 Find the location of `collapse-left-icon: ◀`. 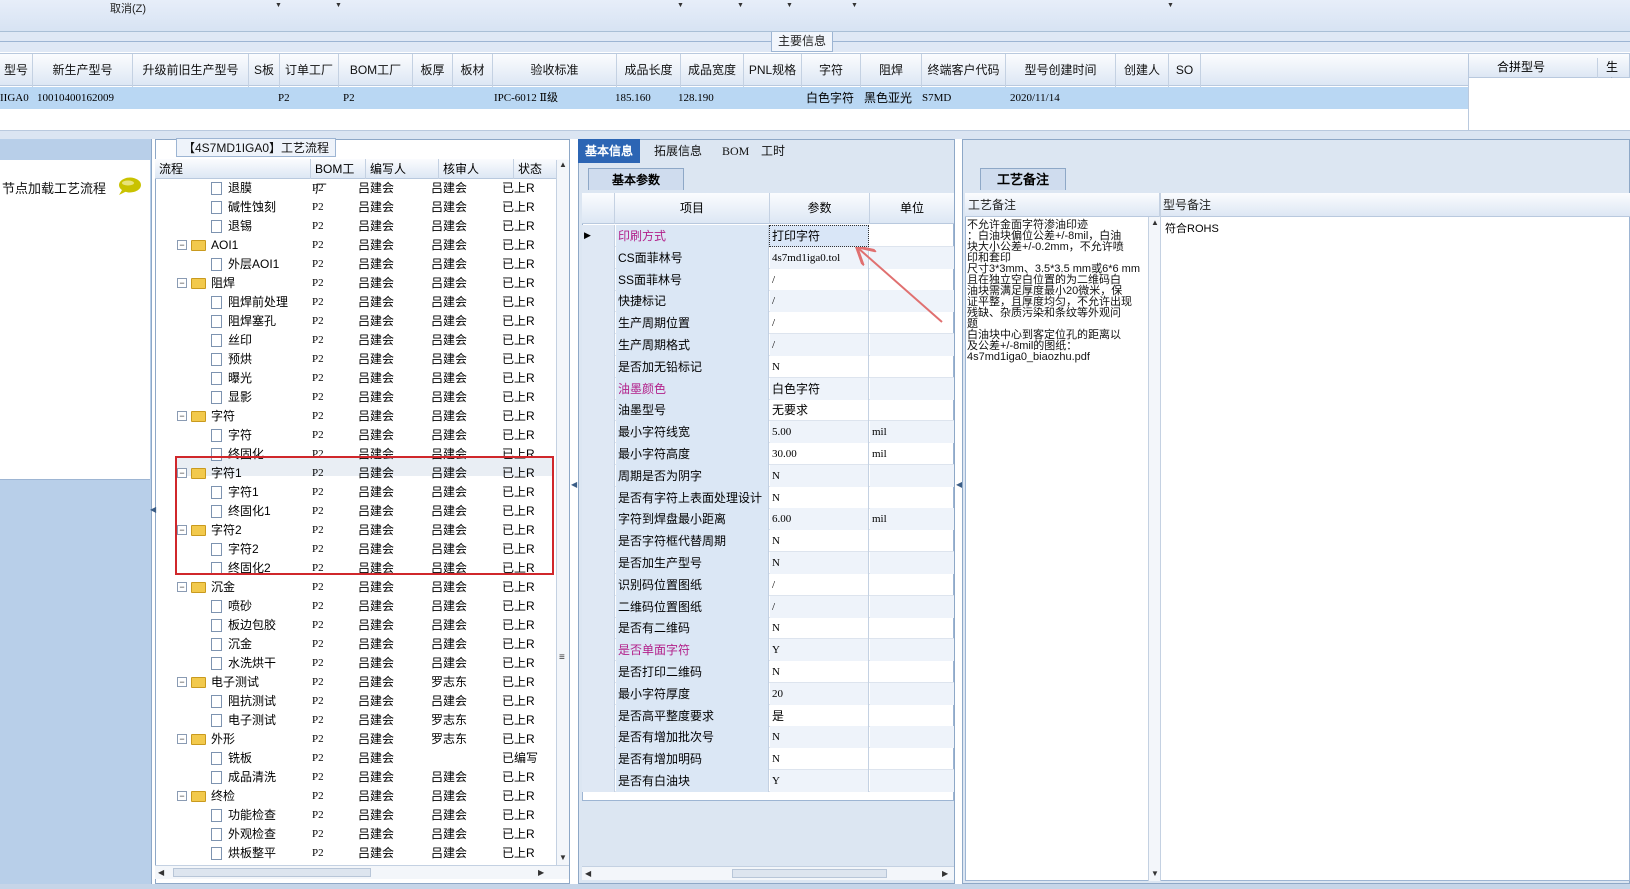

collapse-left-icon: ◀ is located at coordinates (153, 512).